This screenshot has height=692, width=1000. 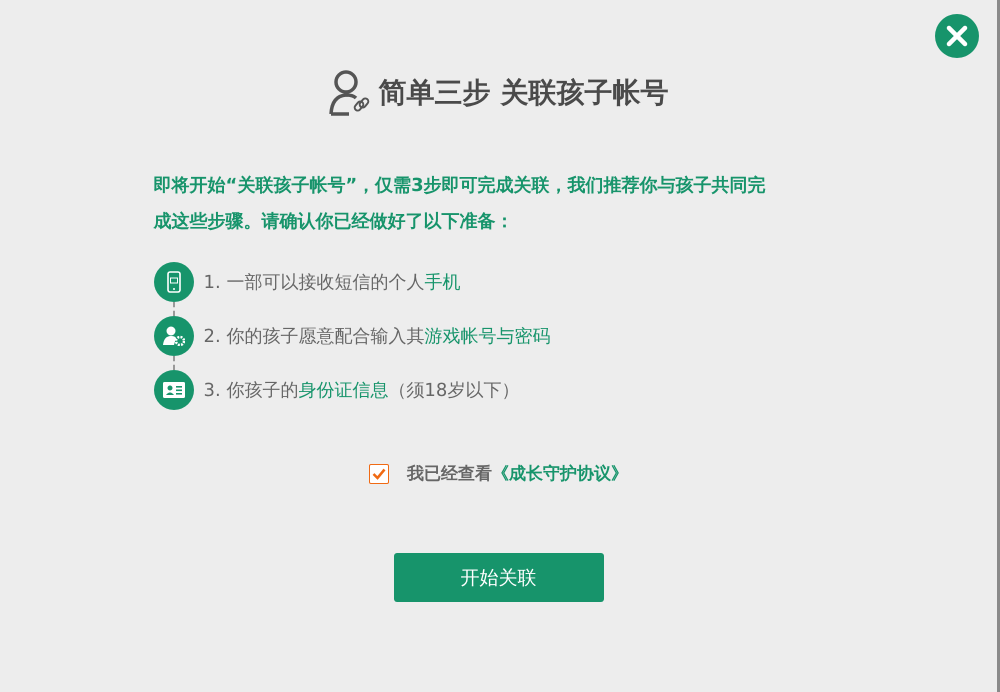 What do you see at coordinates (362, 390) in the screenshot?
I see `step-text: 3. 你孩子的身份证信息（须18岁以下）` at bounding box center [362, 390].